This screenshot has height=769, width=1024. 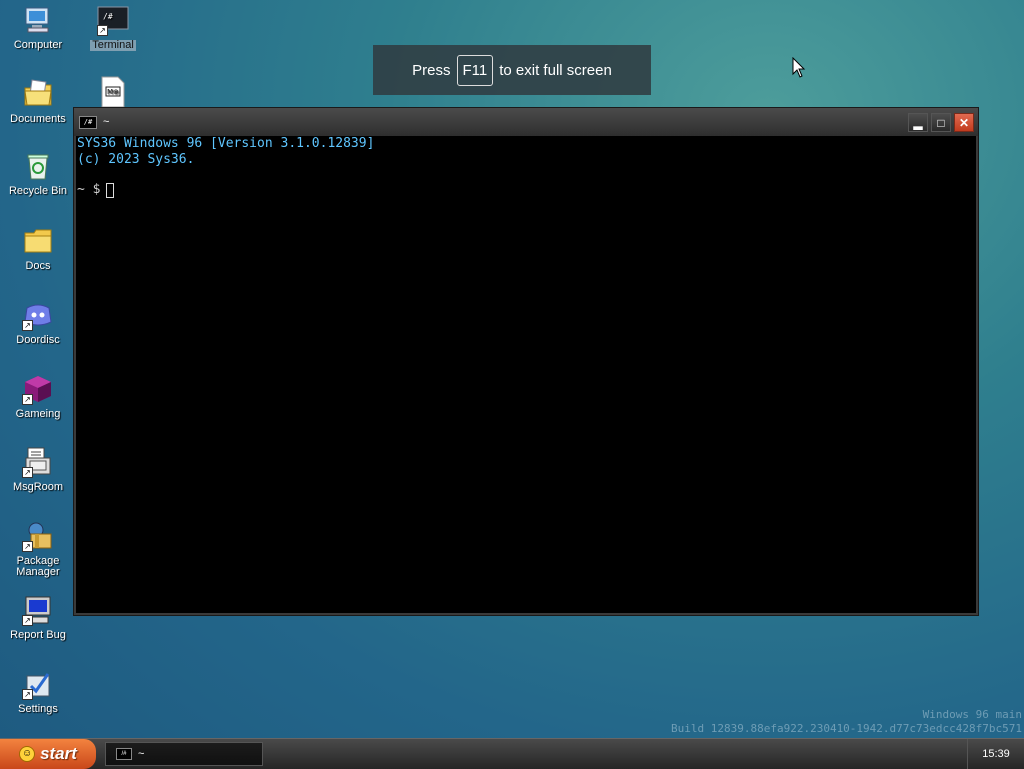 What do you see at coordinates (106, 122) in the screenshot?
I see `window-title: ~` at bounding box center [106, 122].